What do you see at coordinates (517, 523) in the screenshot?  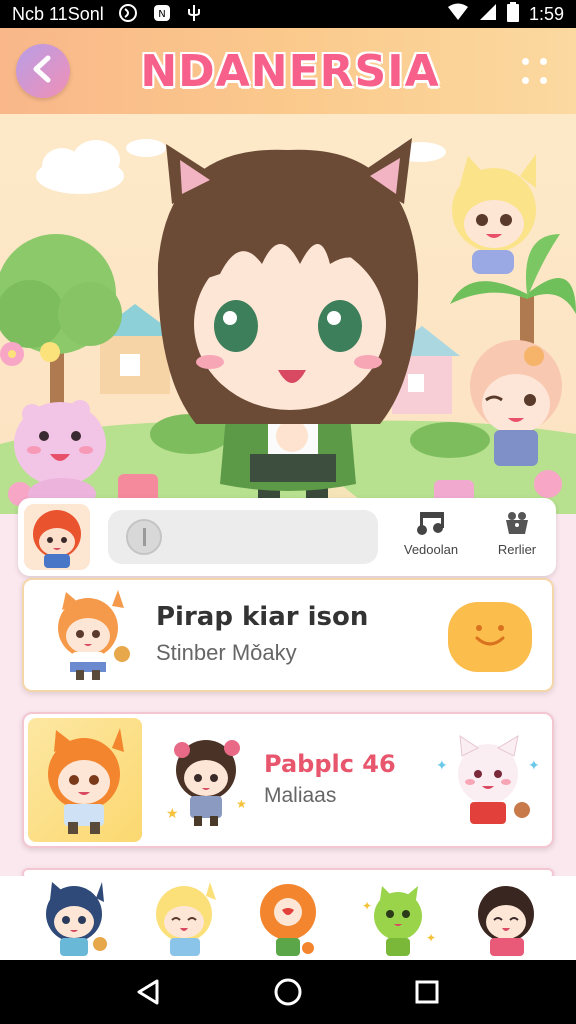 I see `basket-icon` at bounding box center [517, 523].